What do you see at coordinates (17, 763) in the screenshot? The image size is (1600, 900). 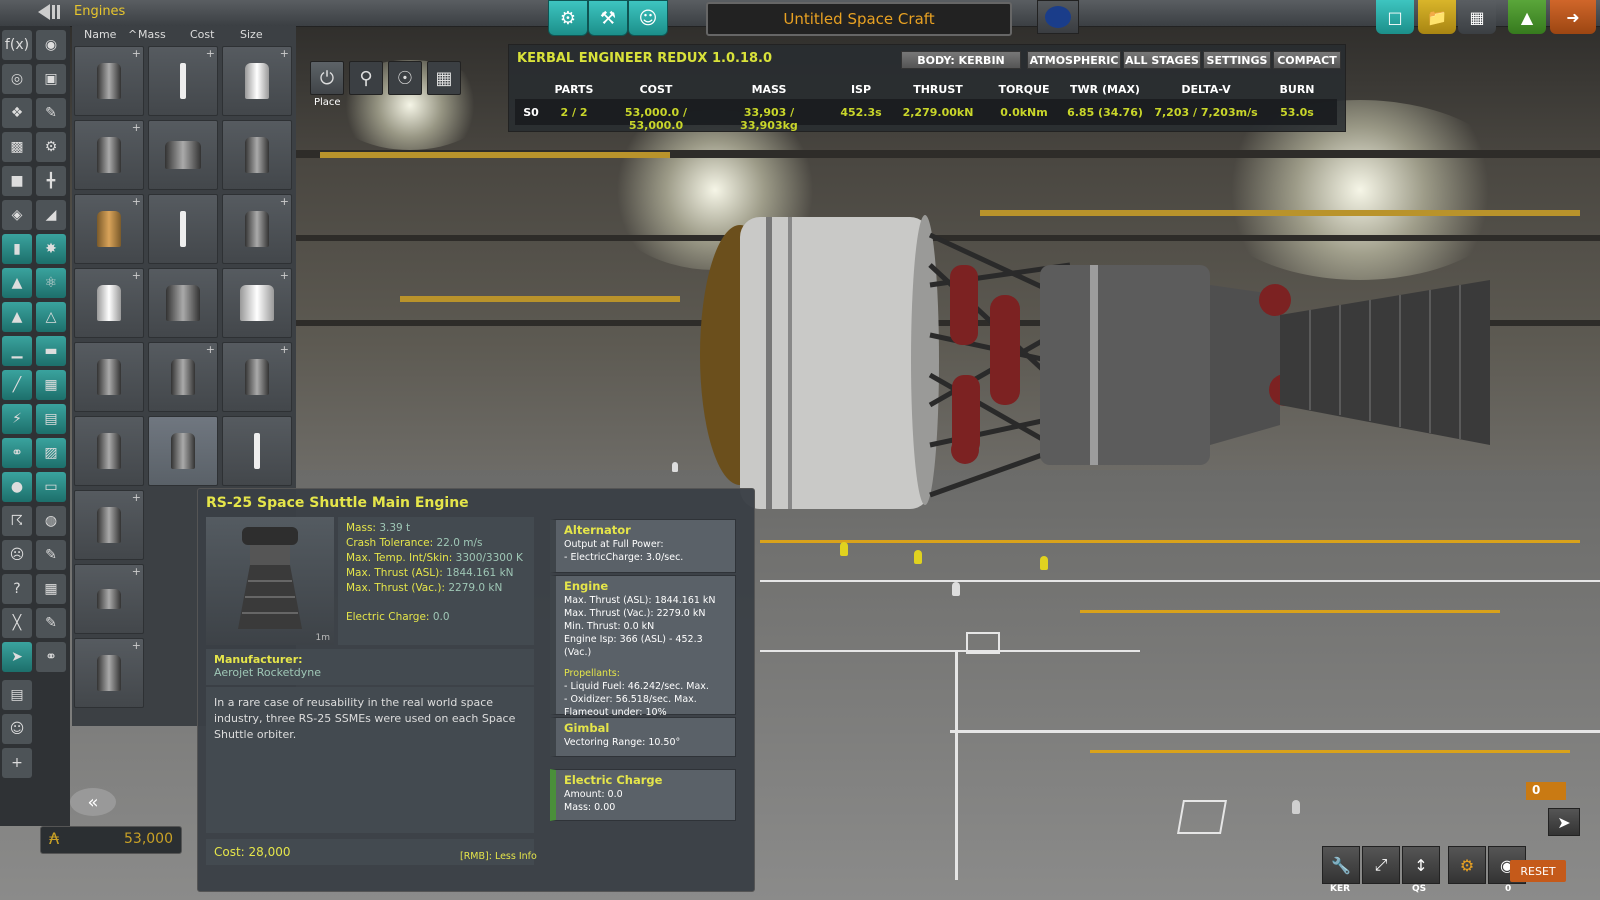 I see `add-category-button: +` at bounding box center [17, 763].